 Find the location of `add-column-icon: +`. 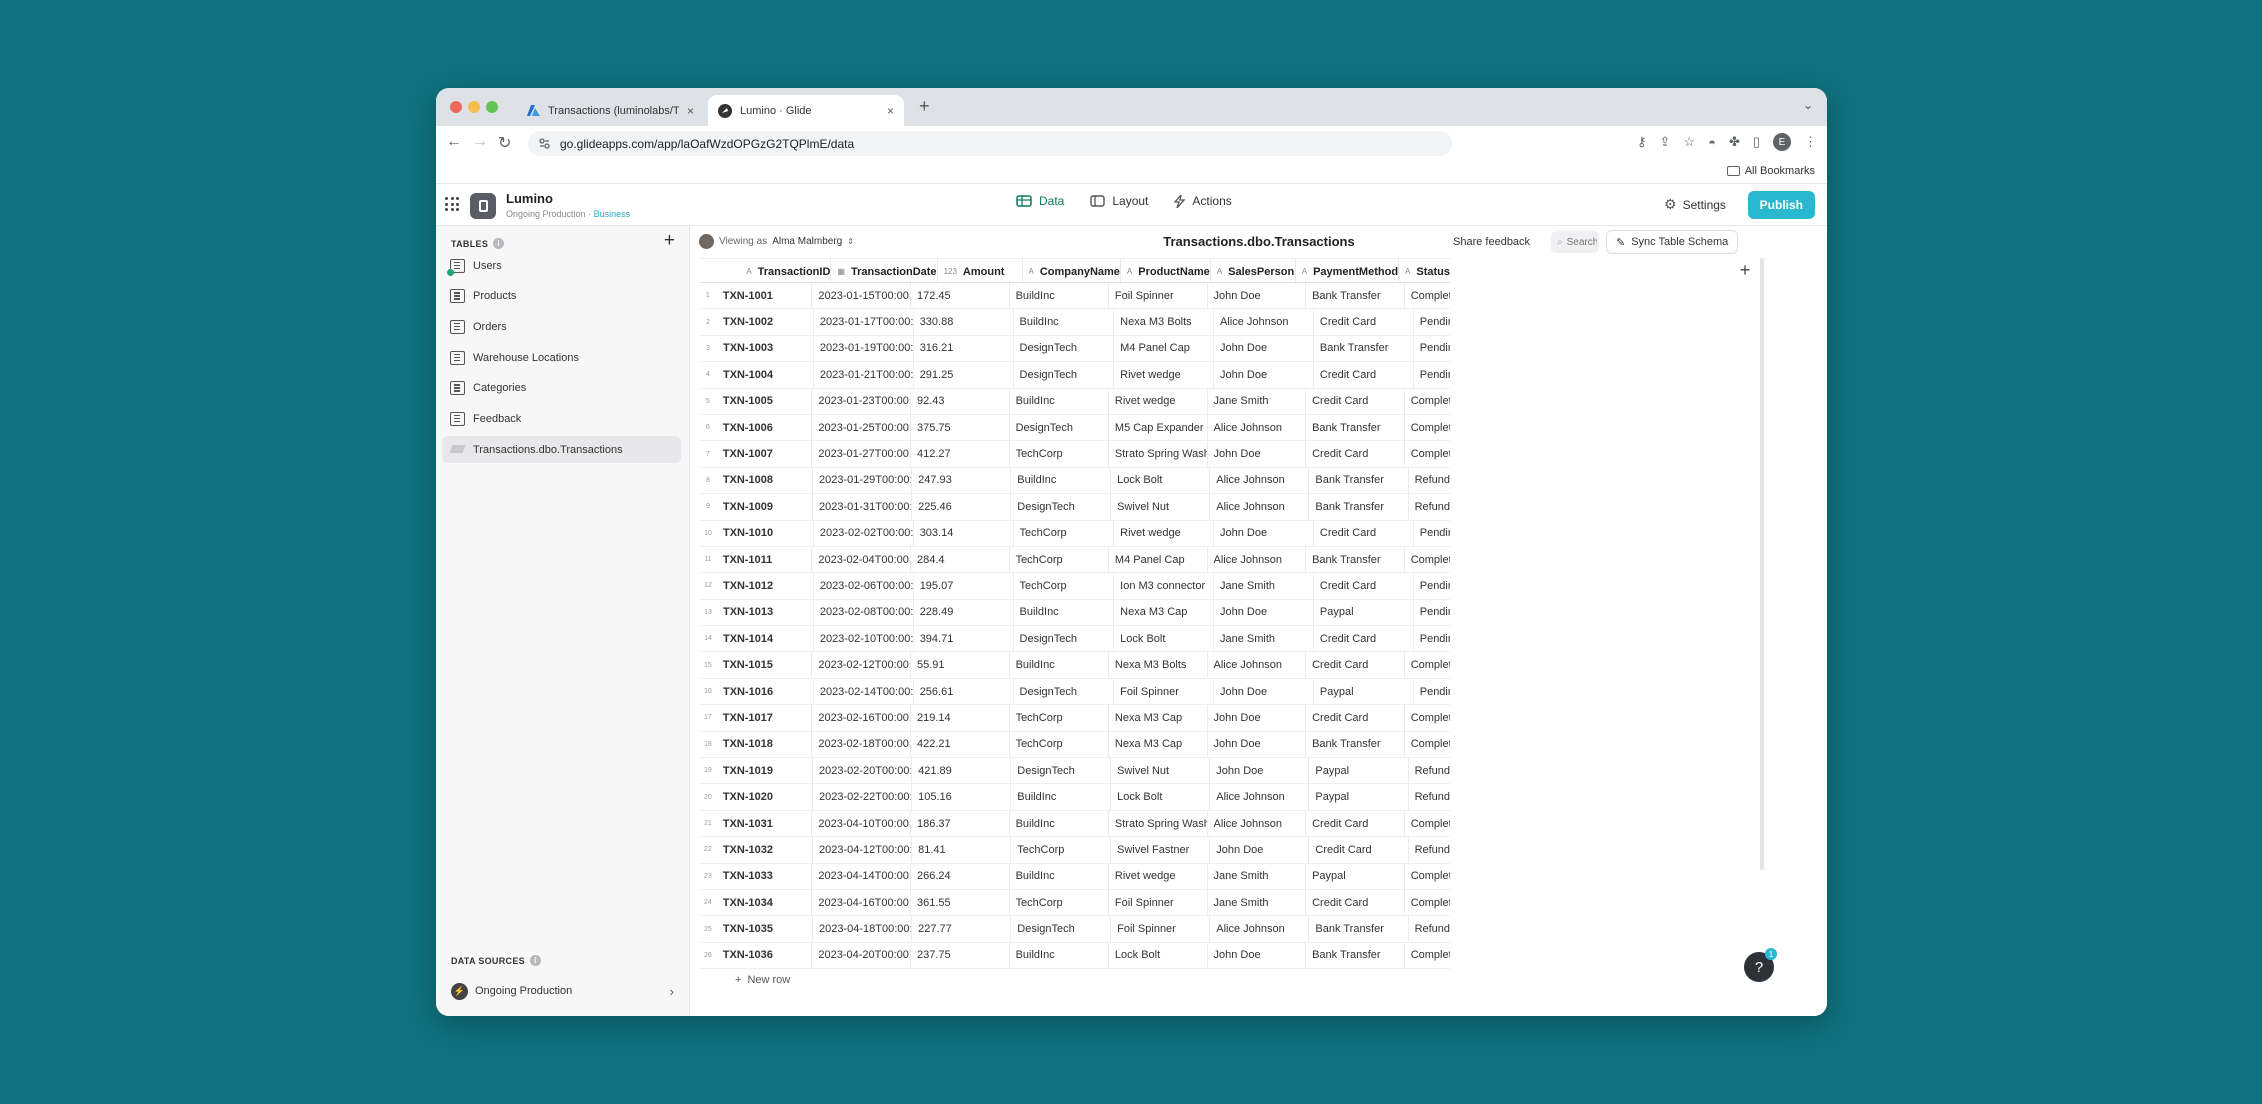

add-column-icon: + is located at coordinates (1745, 270).